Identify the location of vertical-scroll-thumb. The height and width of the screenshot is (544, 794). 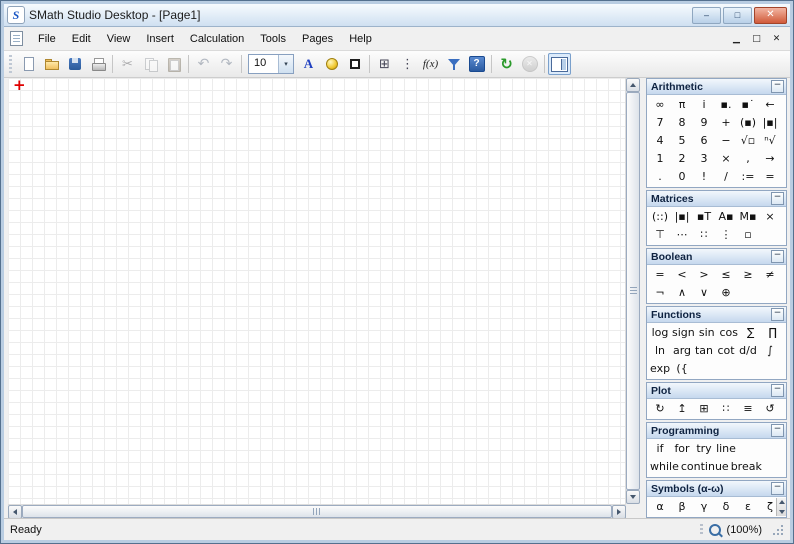
(633, 291).